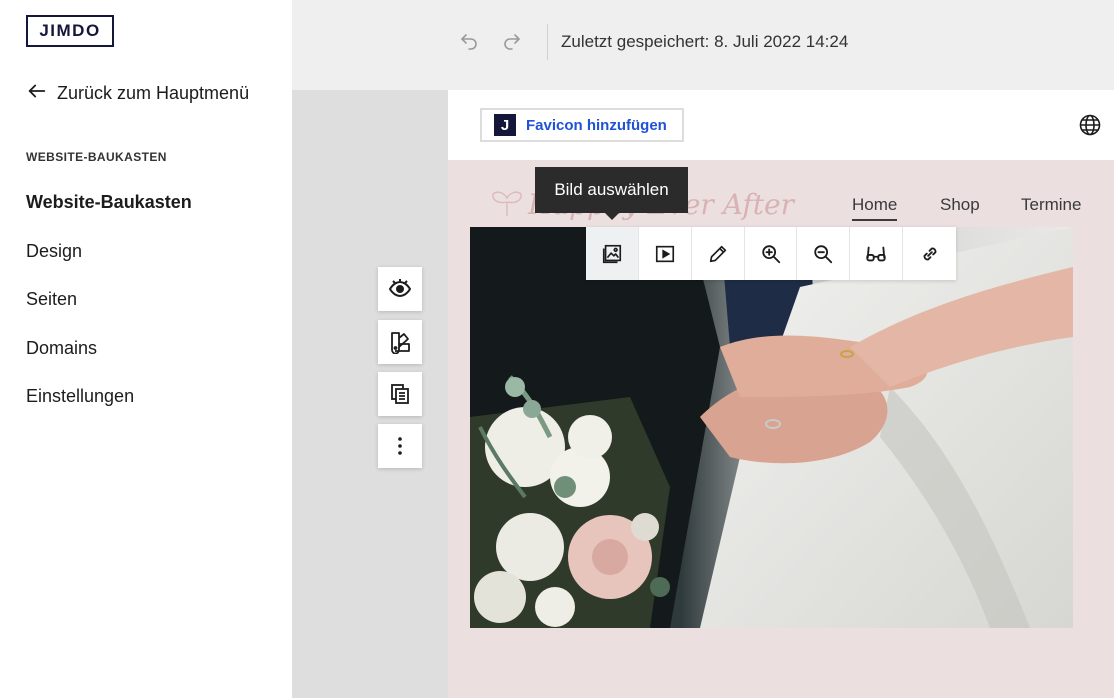 The height and width of the screenshot is (698, 1114). What do you see at coordinates (781, 125) in the screenshot?
I see `site-header: J Favicon hinzufügen` at bounding box center [781, 125].